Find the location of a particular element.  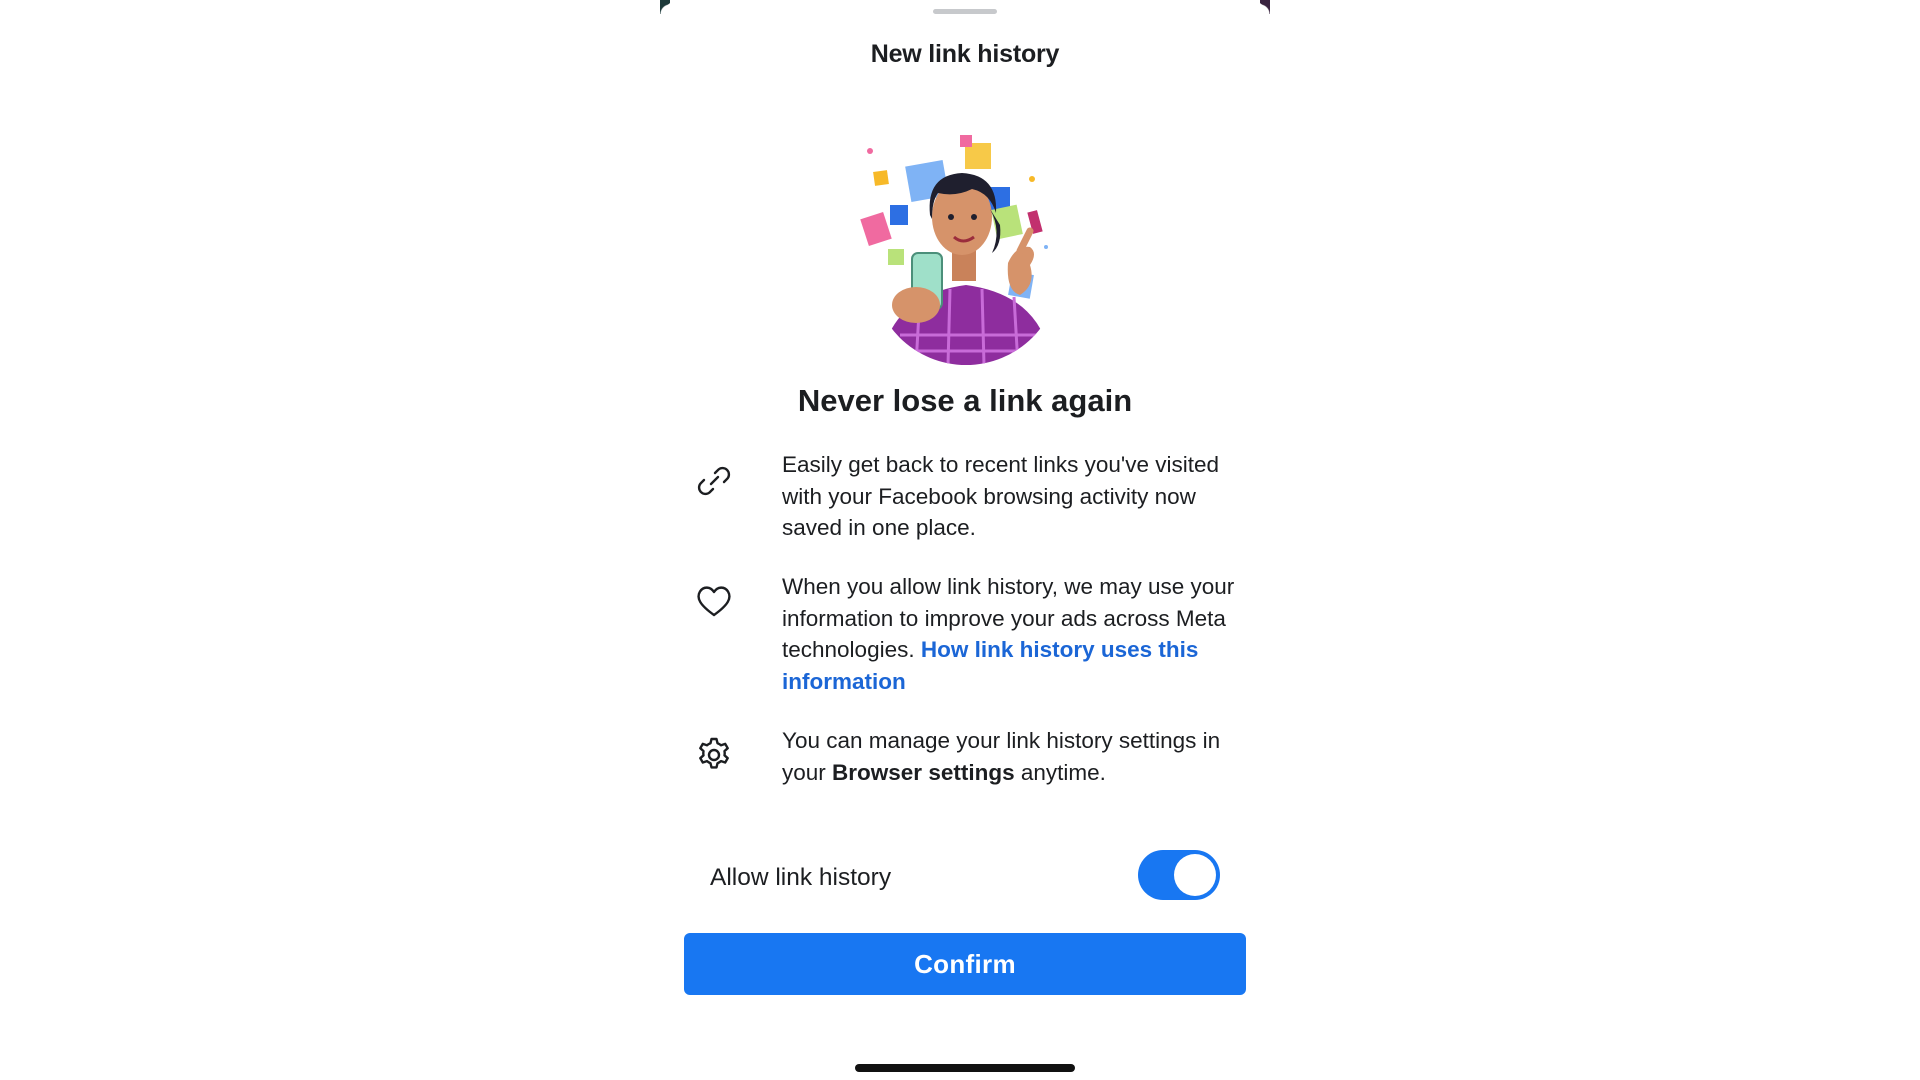

home-indicator is located at coordinates (965, 1068).